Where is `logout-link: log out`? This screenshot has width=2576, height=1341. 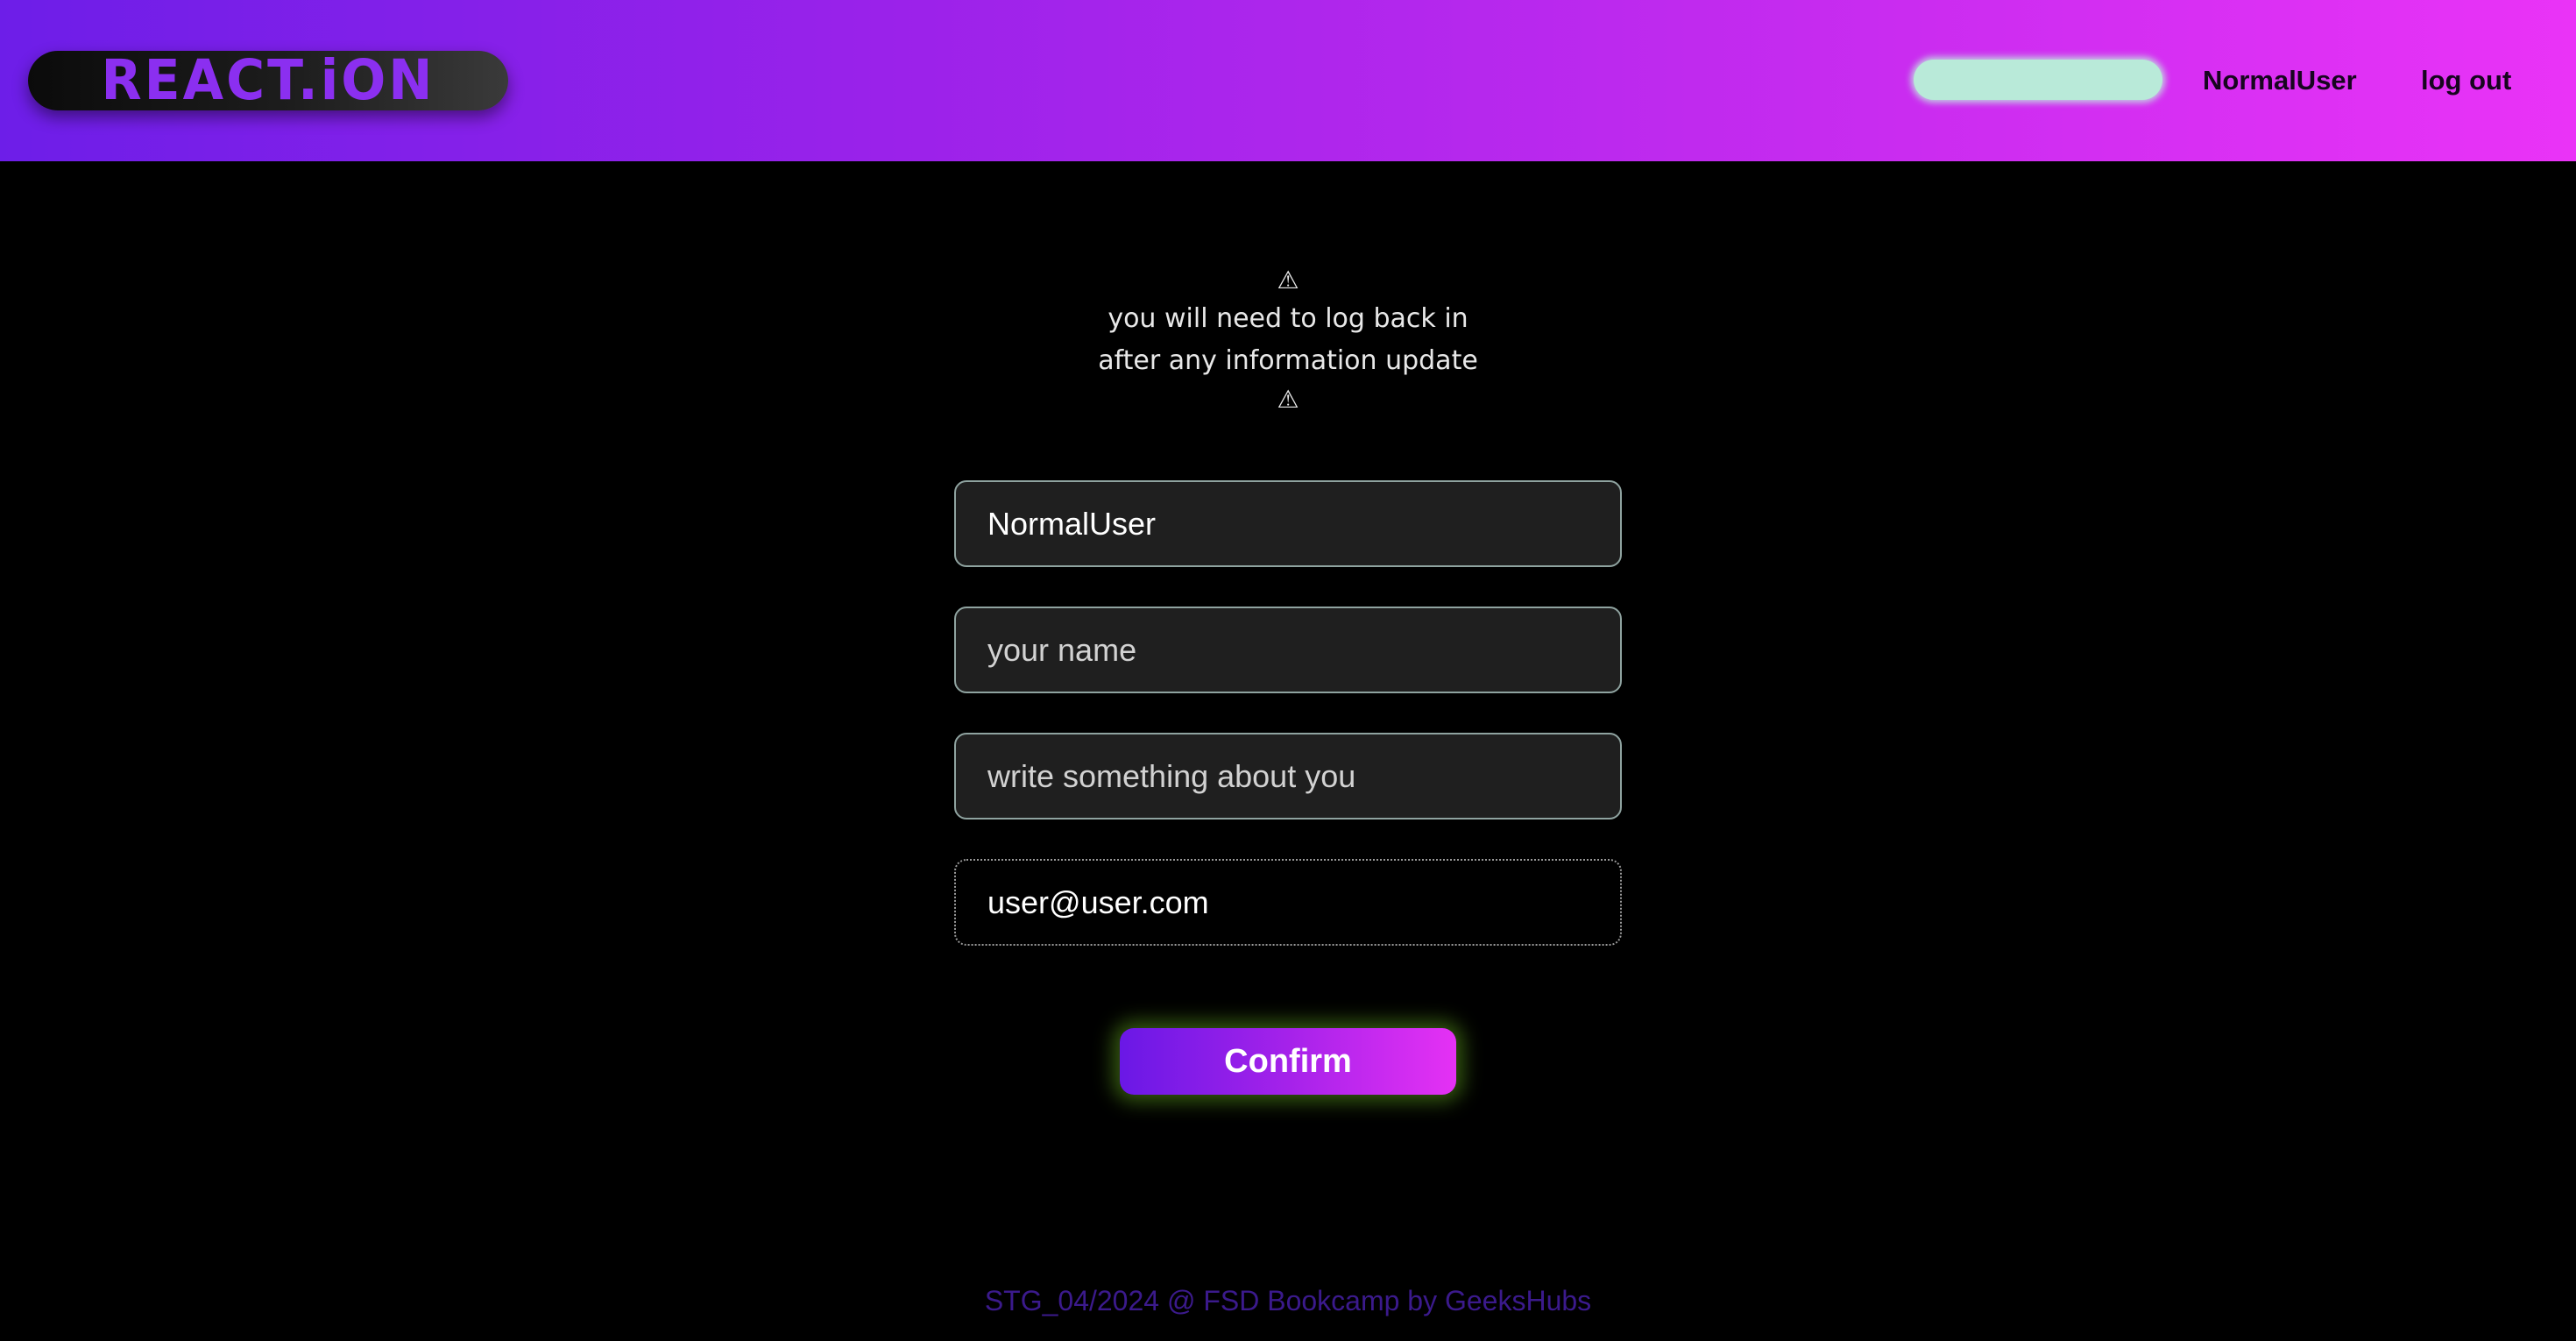 logout-link: log out is located at coordinates (2466, 80).